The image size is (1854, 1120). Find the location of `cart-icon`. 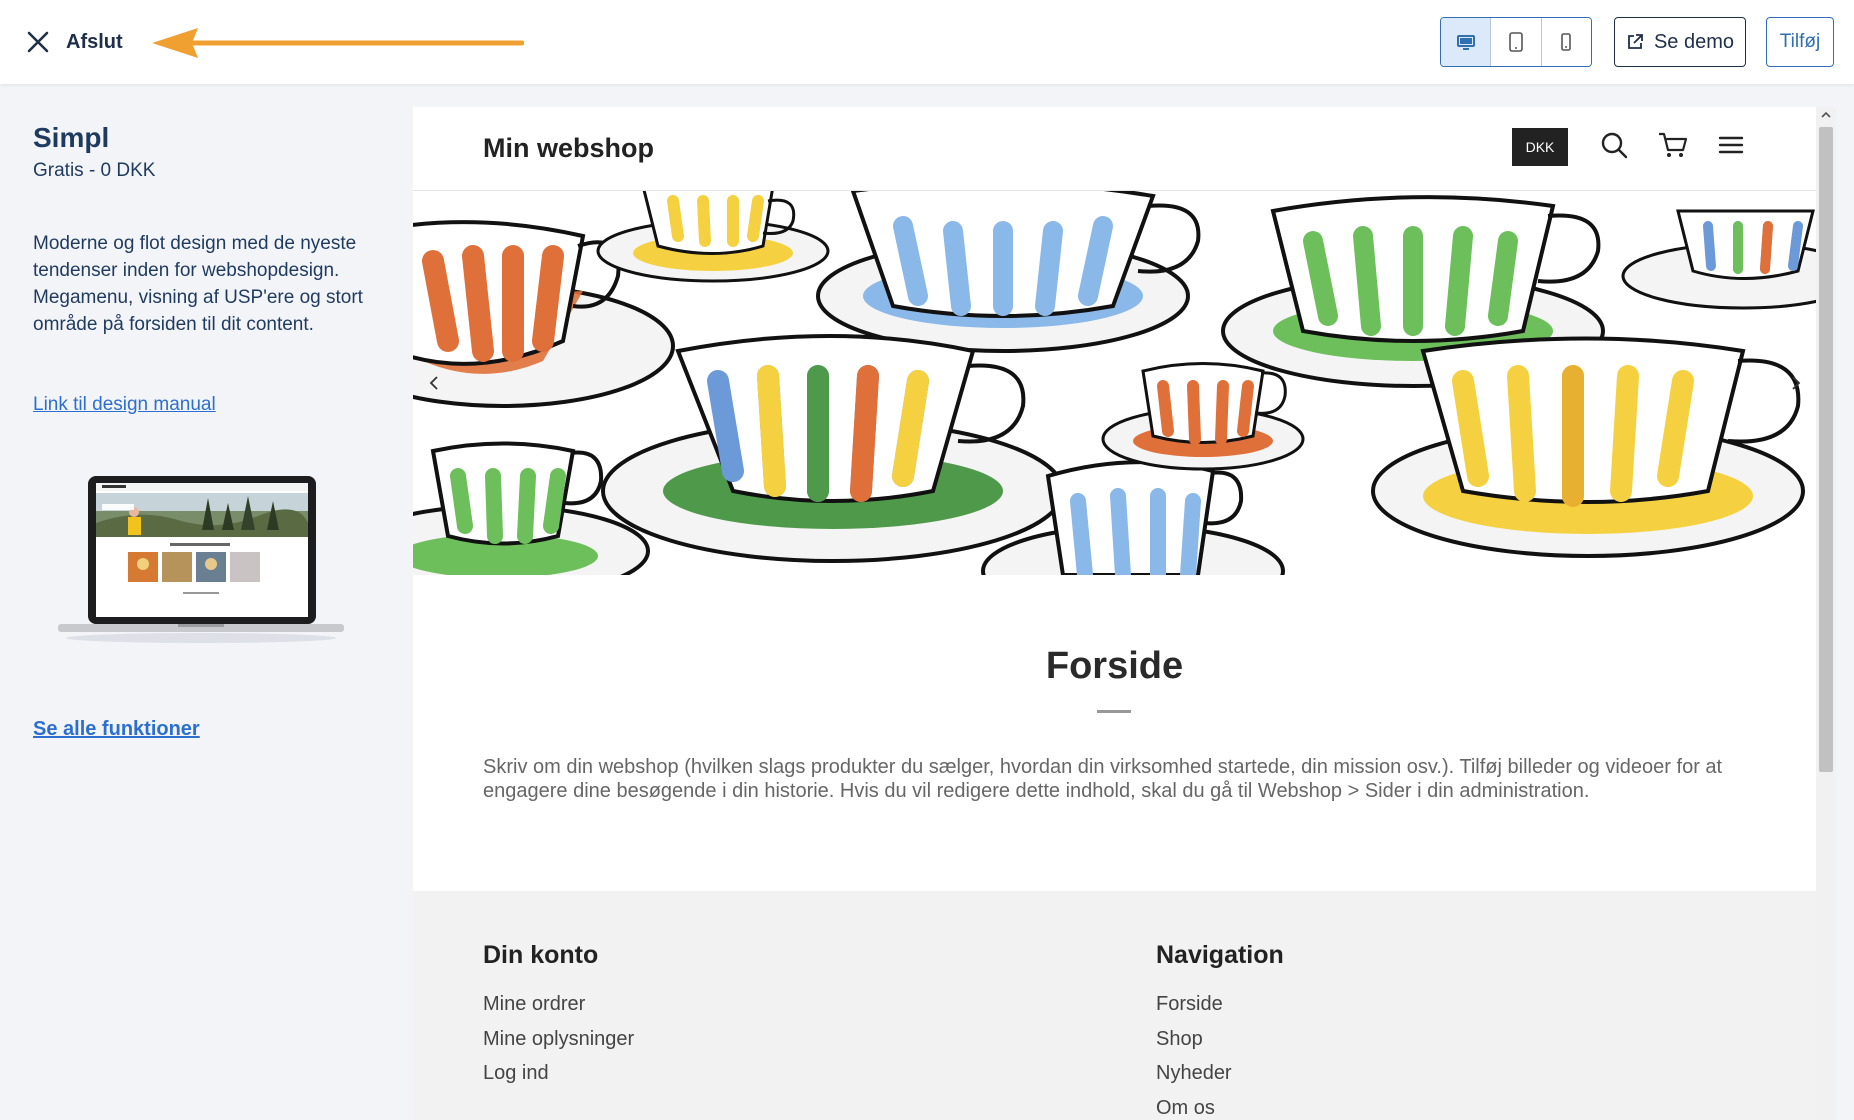

cart-icon is located at coordinates (1673, 144).